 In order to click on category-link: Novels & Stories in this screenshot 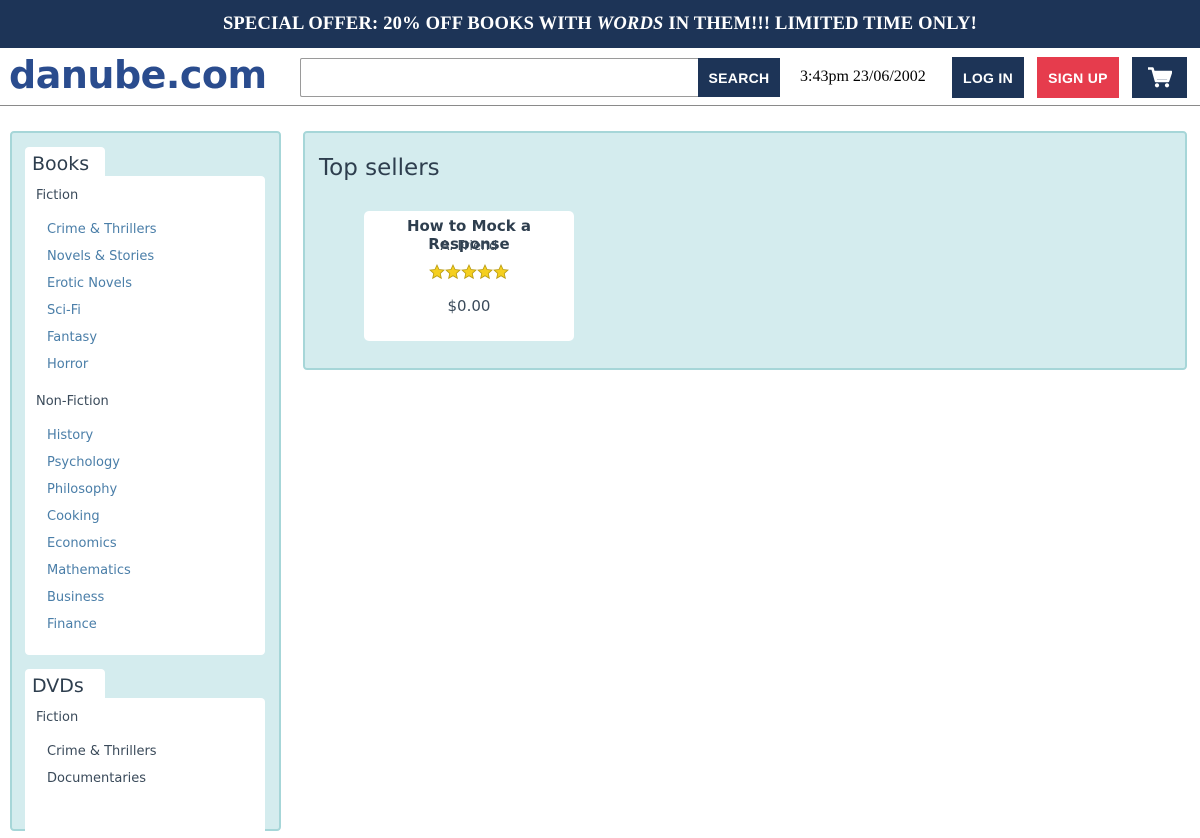, I will do `click(100, 256)`.